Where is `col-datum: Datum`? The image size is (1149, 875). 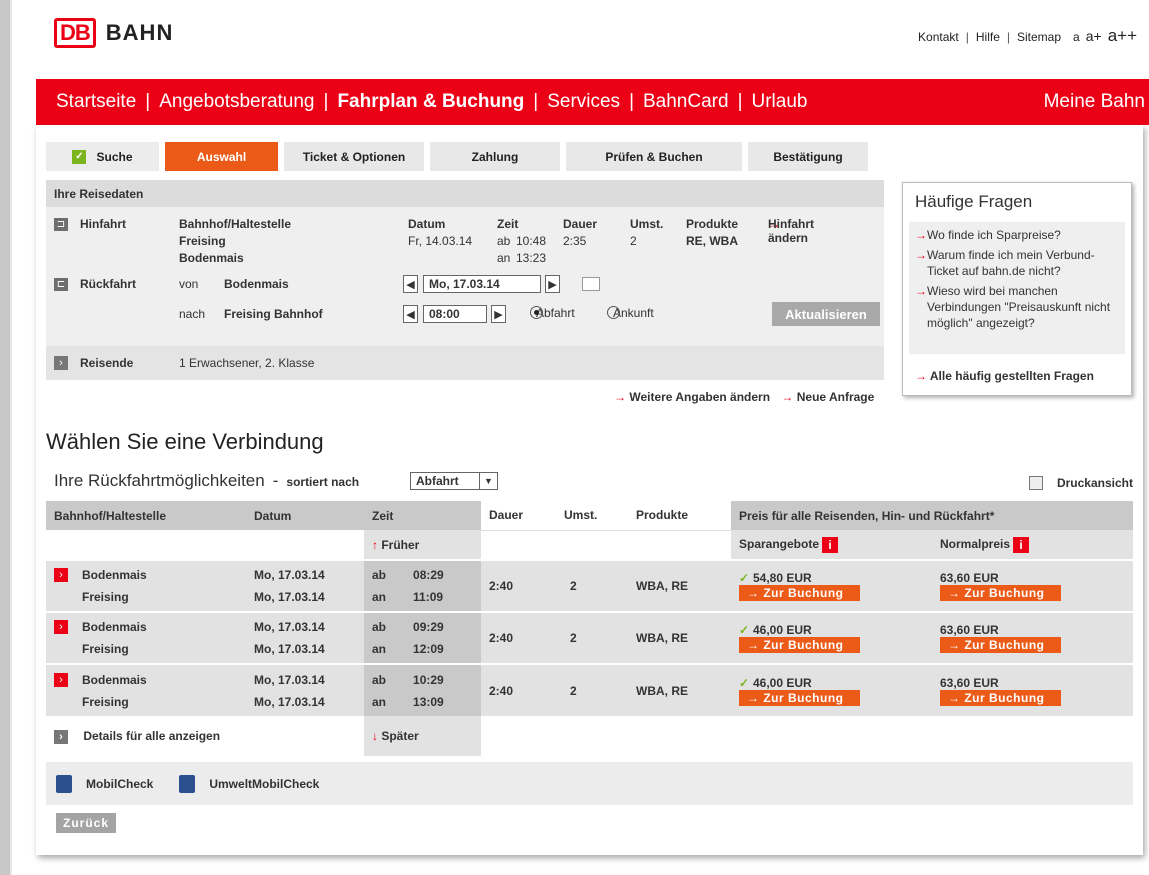 col-datum: Datum is located at coordinates (427, 224).